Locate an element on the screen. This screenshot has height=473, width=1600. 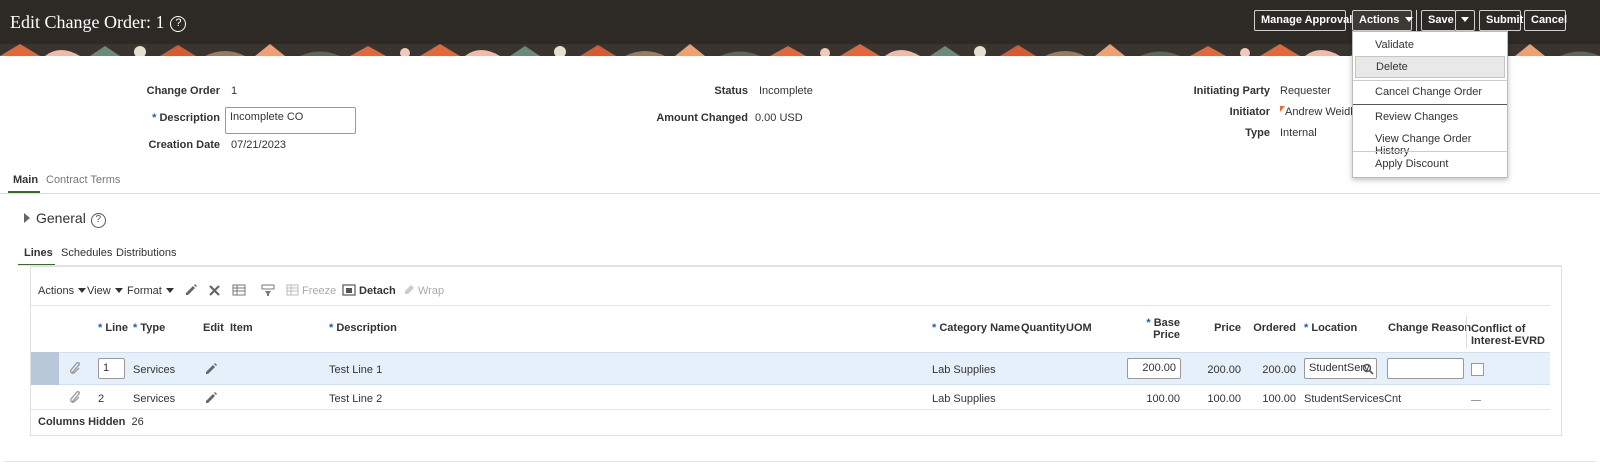
required-indicator: * is located at coordinates (154, 118).